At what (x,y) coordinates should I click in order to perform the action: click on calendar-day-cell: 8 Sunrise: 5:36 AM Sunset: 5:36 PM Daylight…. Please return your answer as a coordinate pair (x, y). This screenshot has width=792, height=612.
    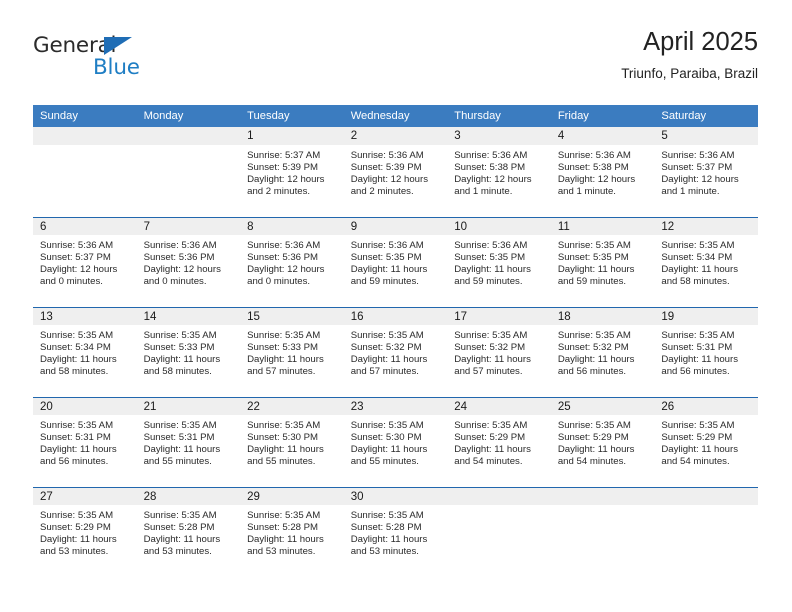
    Looking at the image, I should click on (292, 262).